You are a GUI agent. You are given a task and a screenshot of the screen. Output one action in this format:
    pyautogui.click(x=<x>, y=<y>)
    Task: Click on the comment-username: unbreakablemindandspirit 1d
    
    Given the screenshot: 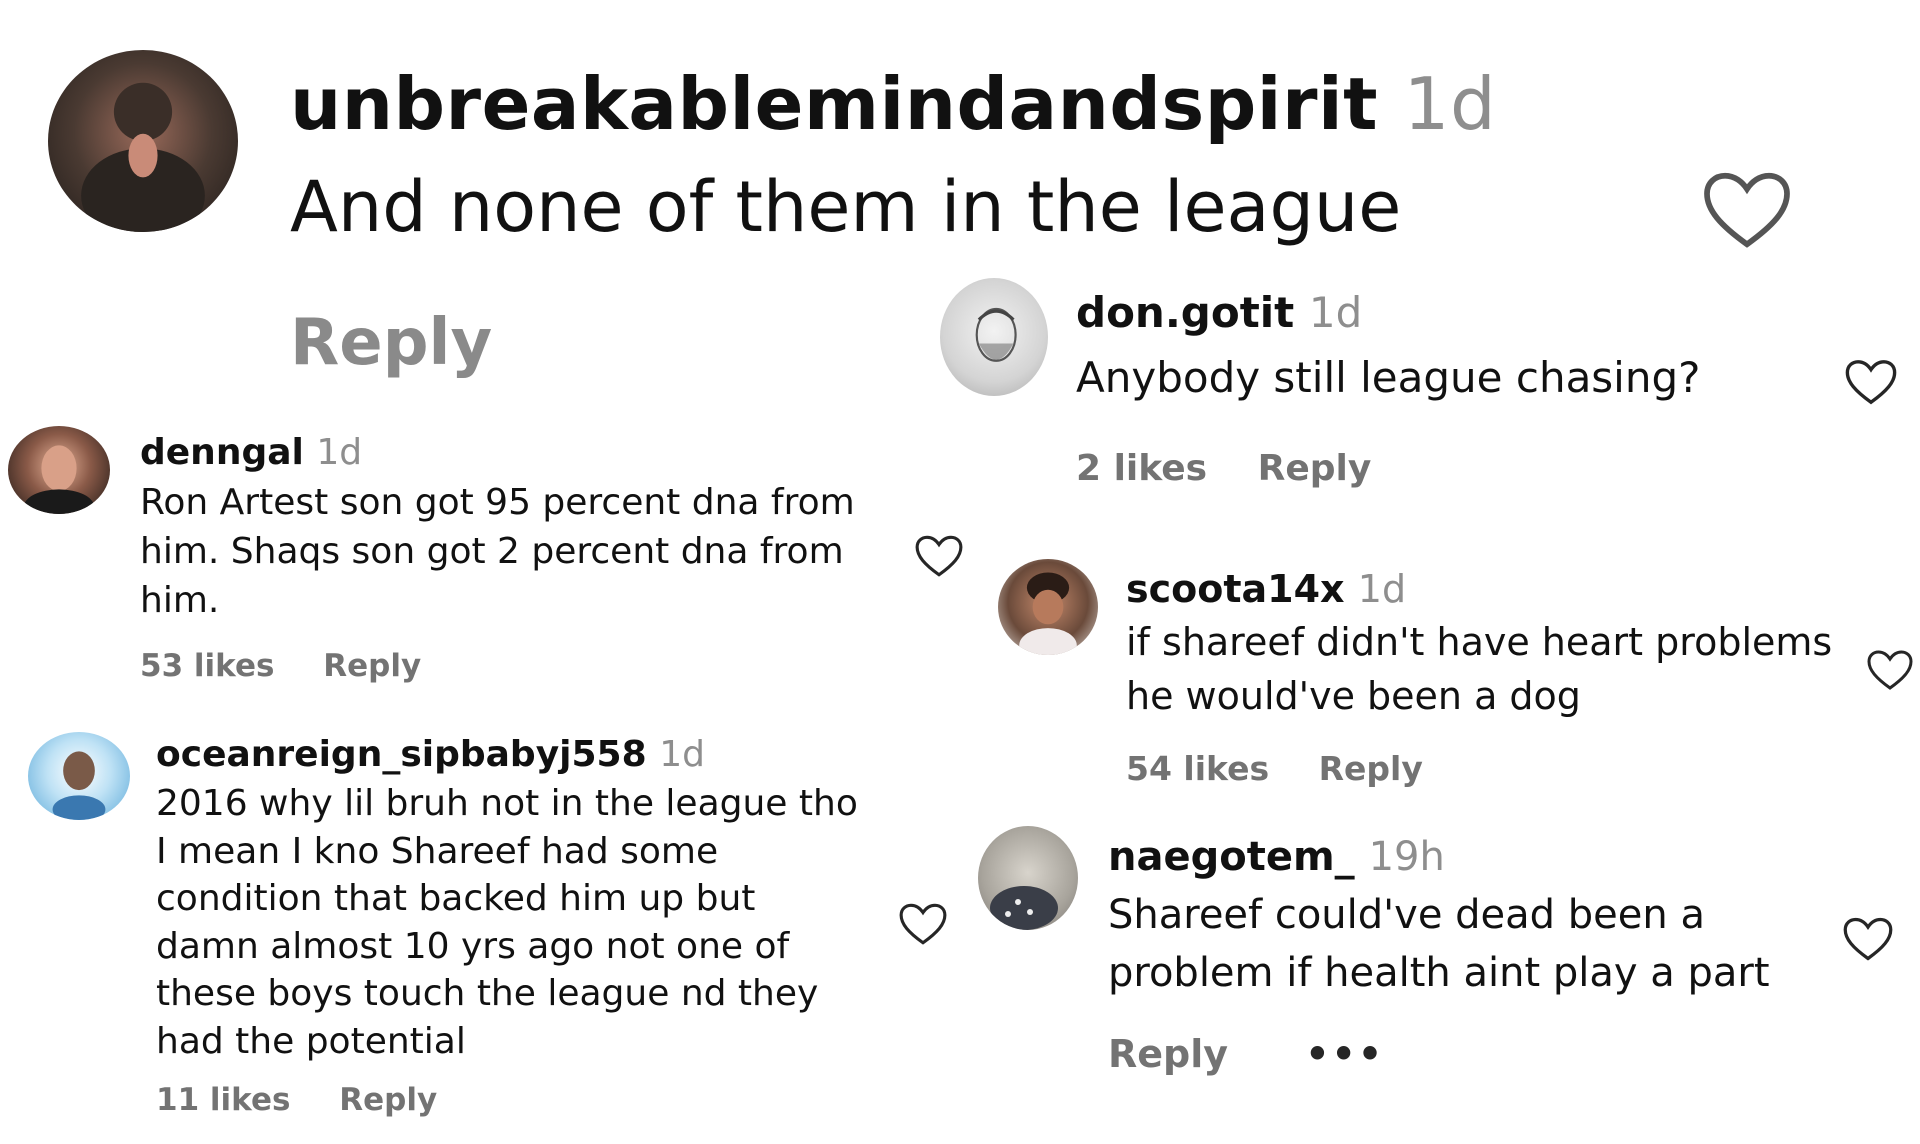 What is the action you would take?
    pyautogui.click(x=893, y=104)
    